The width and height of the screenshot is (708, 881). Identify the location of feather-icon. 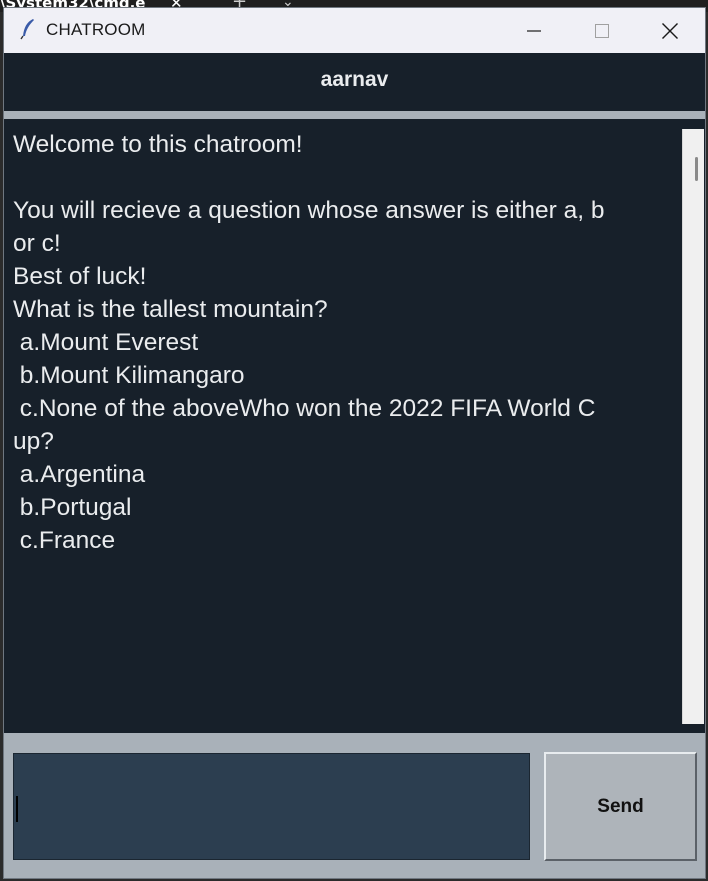
(27, 29).